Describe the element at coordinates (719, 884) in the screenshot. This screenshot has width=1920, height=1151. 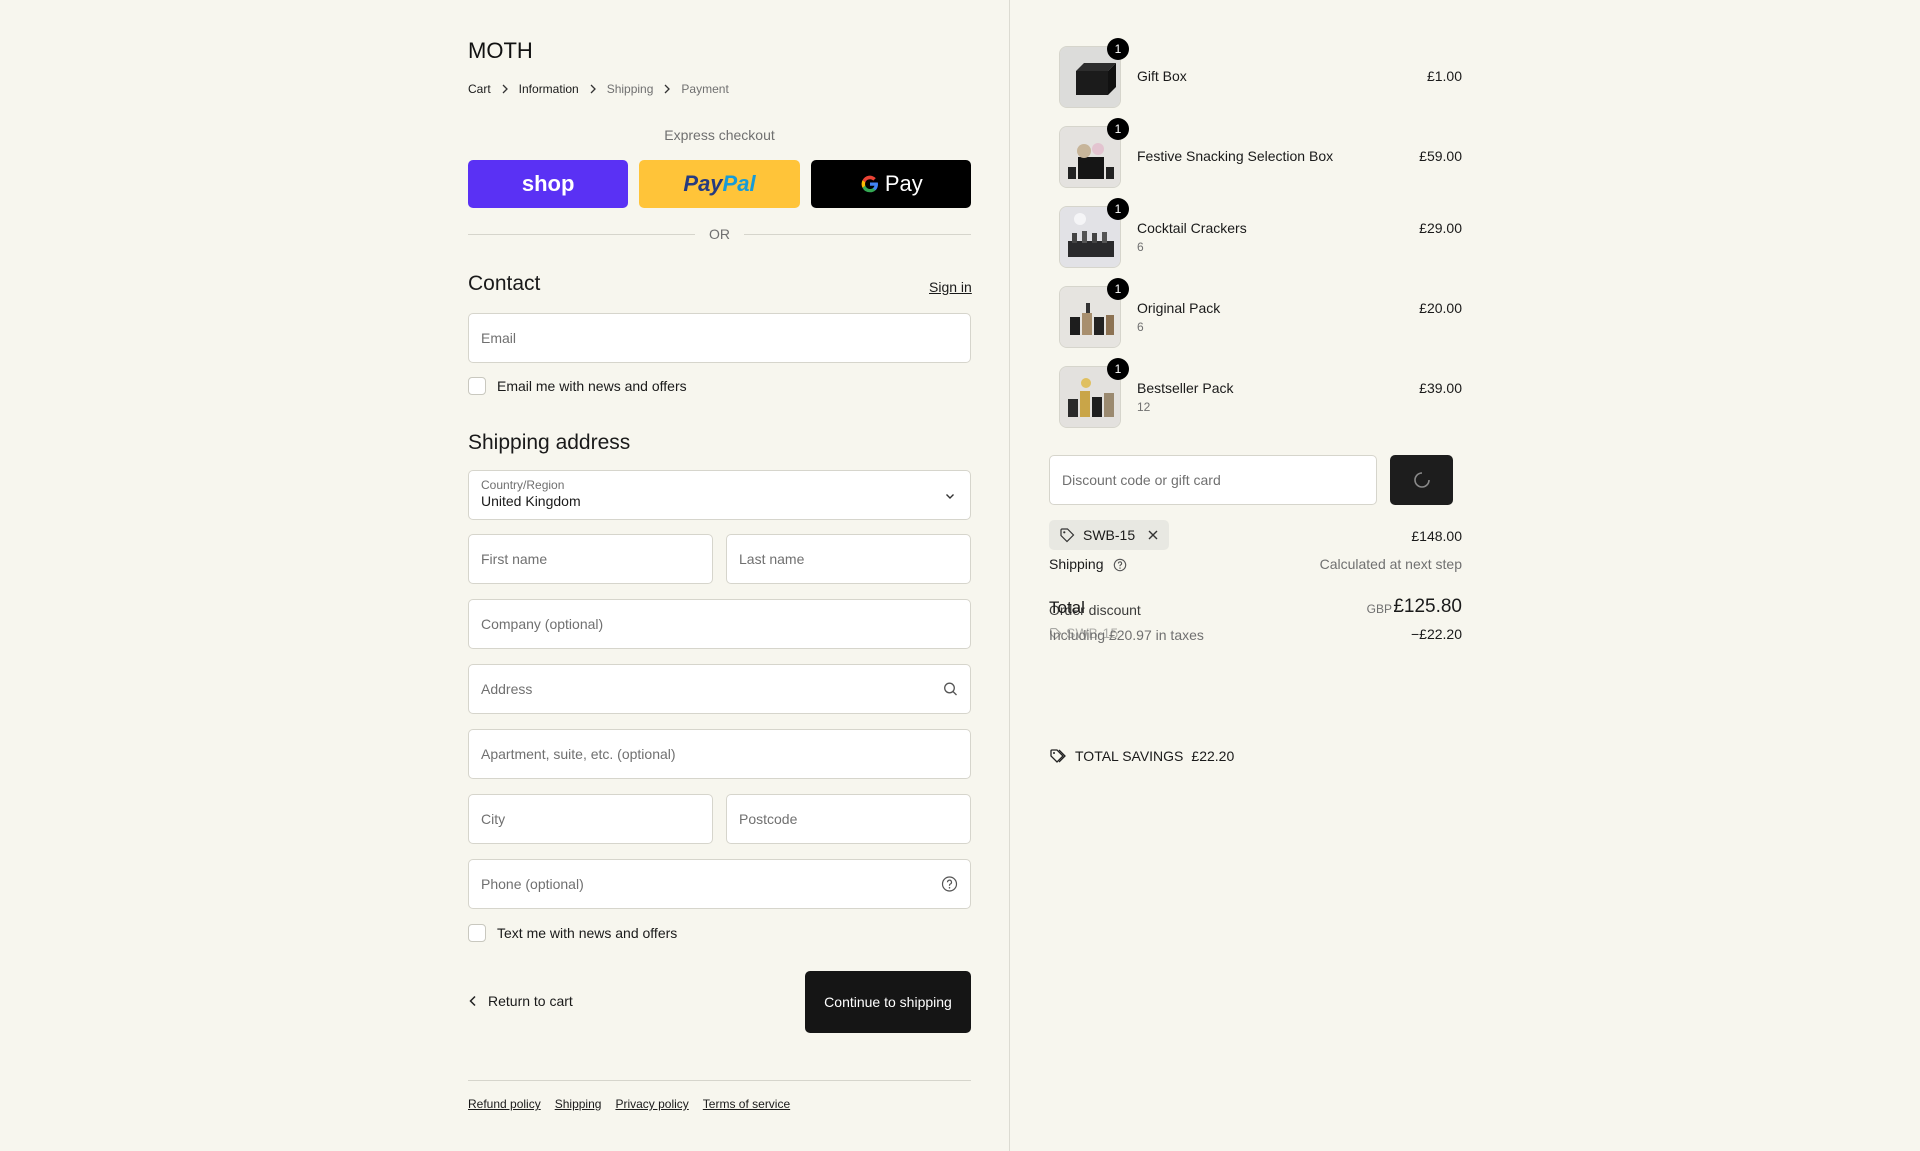
I see `phone-field: Phone (optional)` at that location.